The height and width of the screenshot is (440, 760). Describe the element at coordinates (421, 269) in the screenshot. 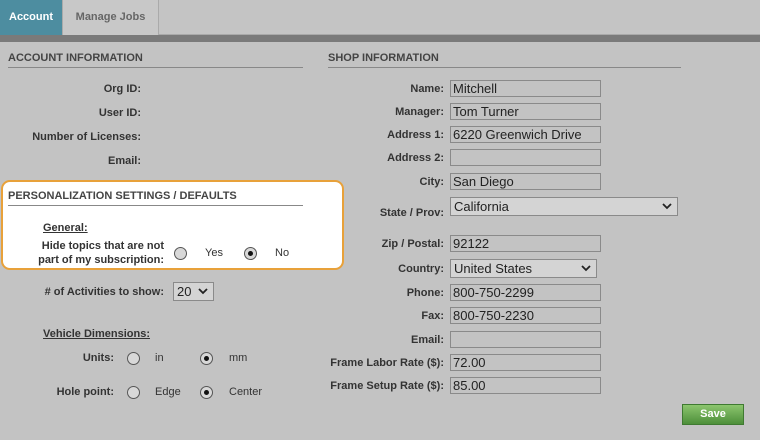

I see `country-label: Country:` at that location.